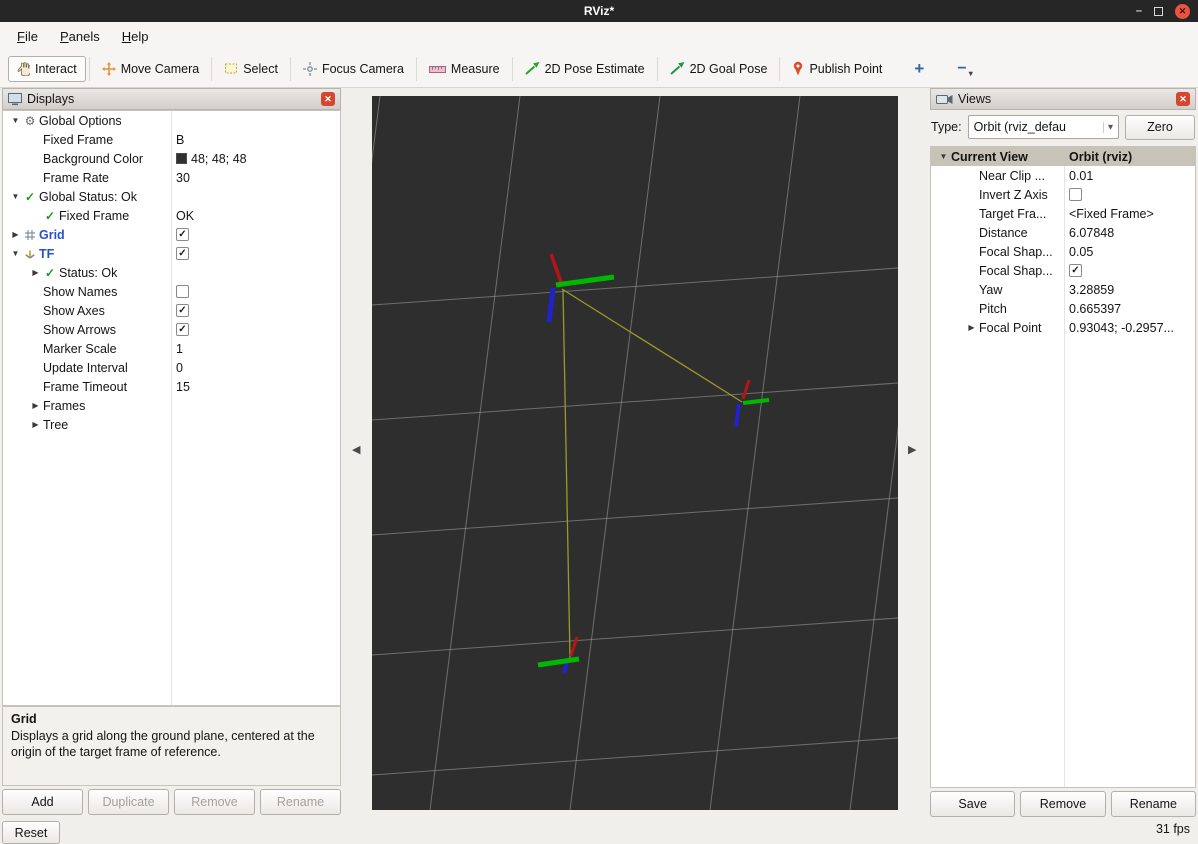  I want to click on displays-panel-header: Displays ✕, so click(171, 99).